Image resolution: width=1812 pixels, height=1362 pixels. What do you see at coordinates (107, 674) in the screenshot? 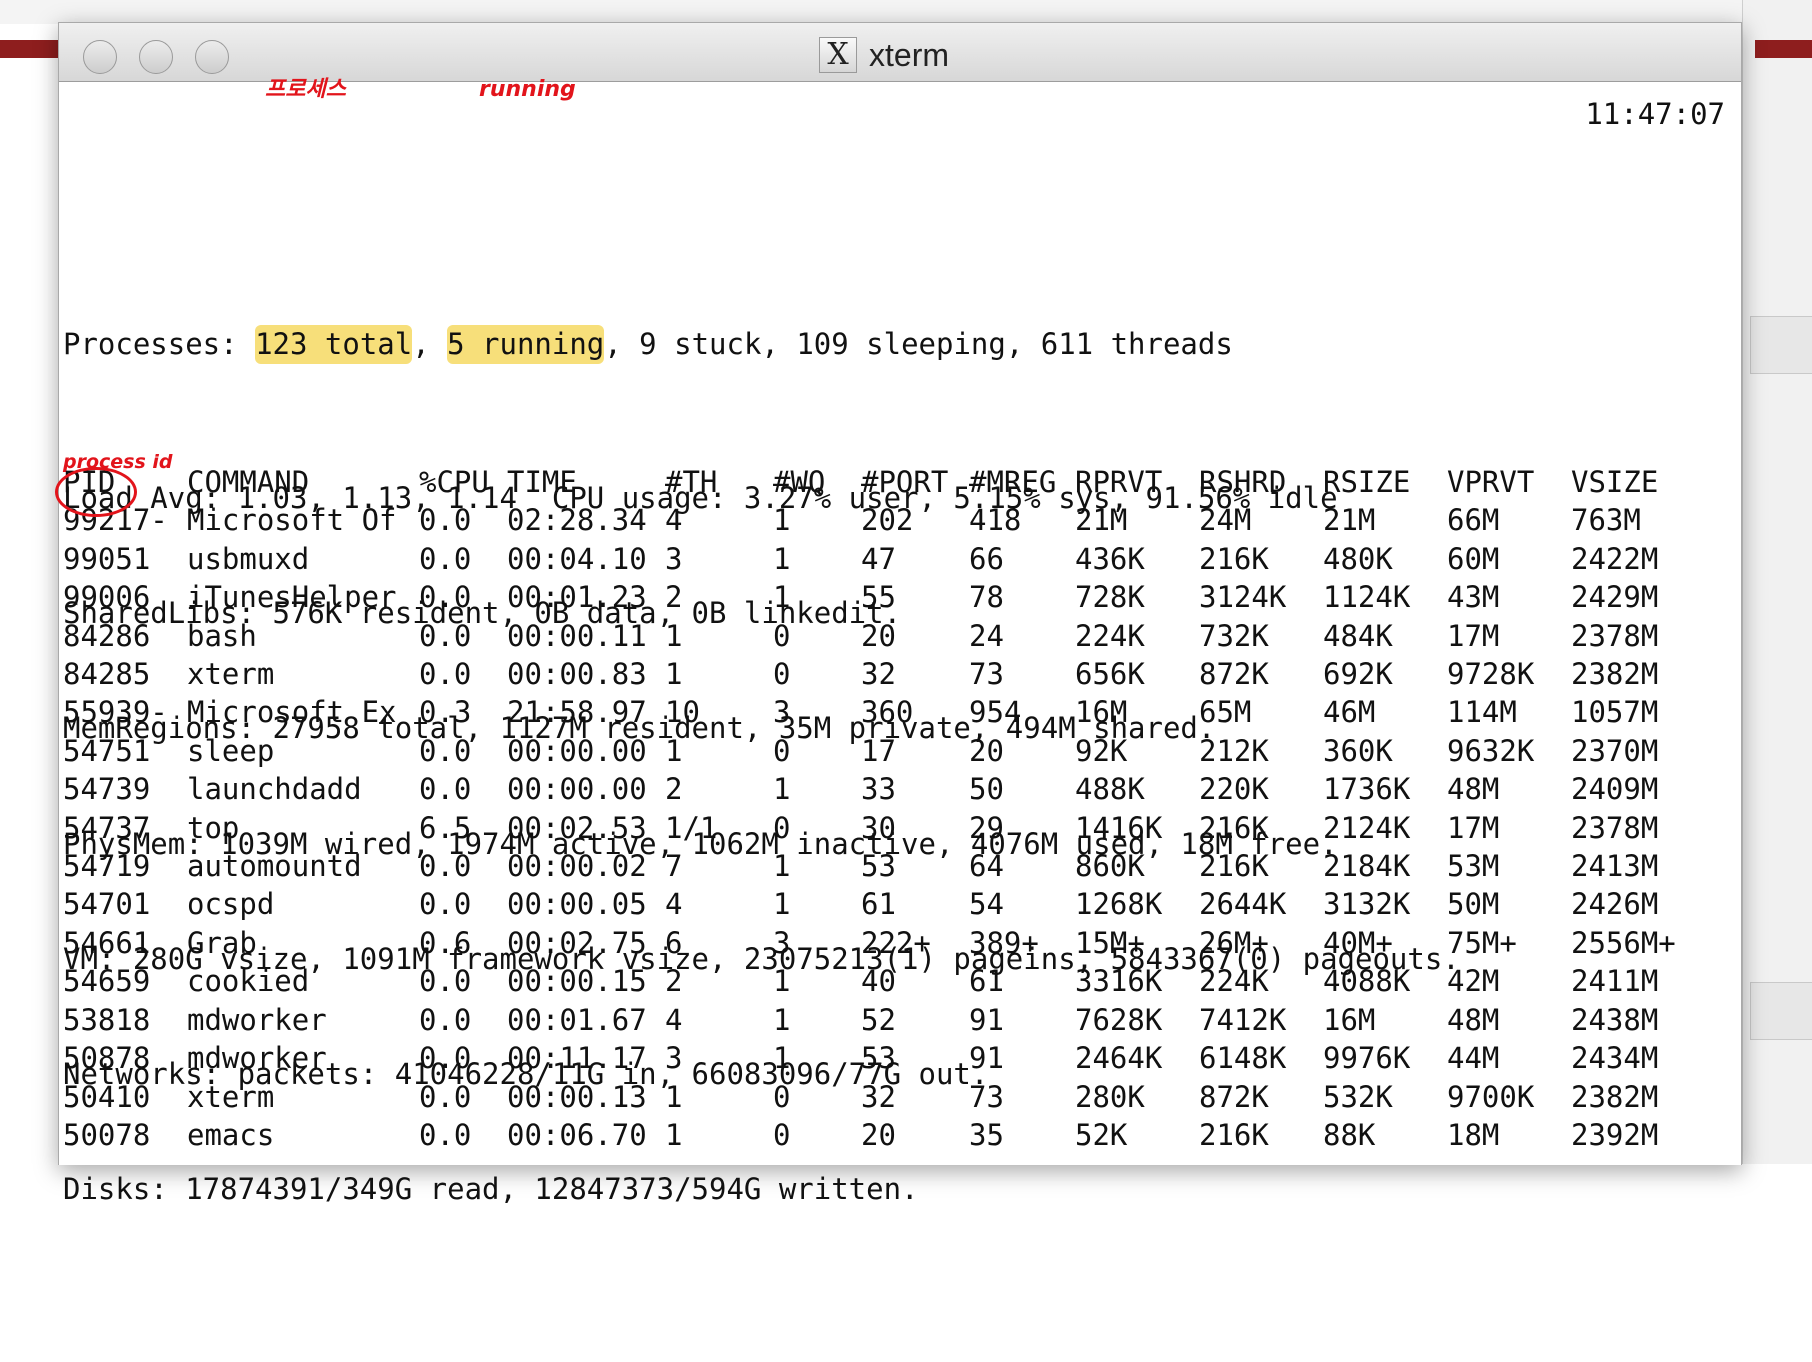
I see `cell-pid: 84285` at bounding box center [107, 674].